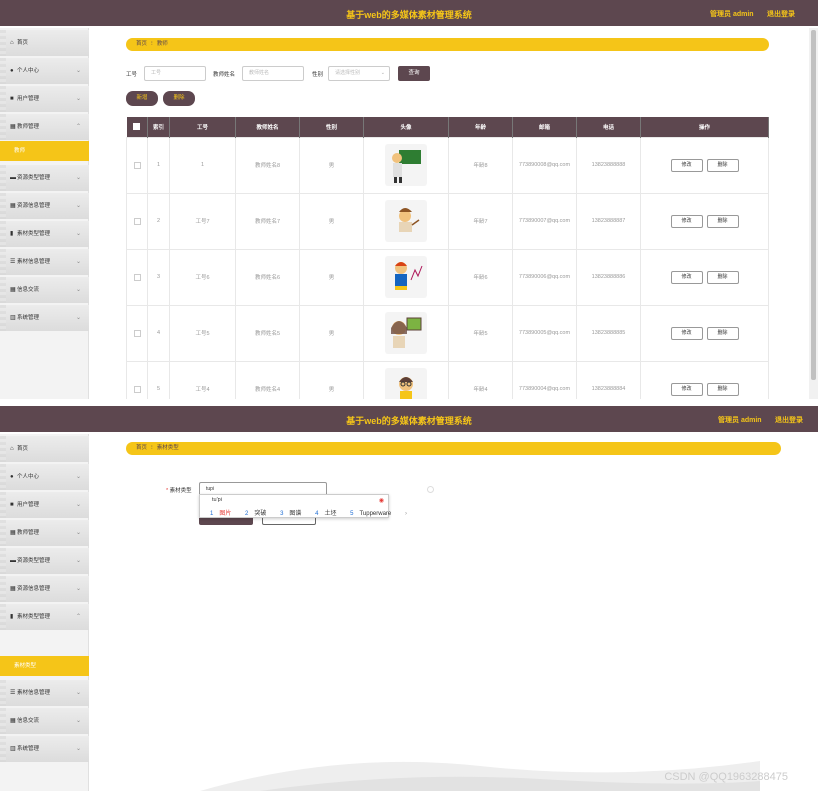 This screenshot has width=818, height=791. I want to click on id-input: 工号, so click(175, 73).